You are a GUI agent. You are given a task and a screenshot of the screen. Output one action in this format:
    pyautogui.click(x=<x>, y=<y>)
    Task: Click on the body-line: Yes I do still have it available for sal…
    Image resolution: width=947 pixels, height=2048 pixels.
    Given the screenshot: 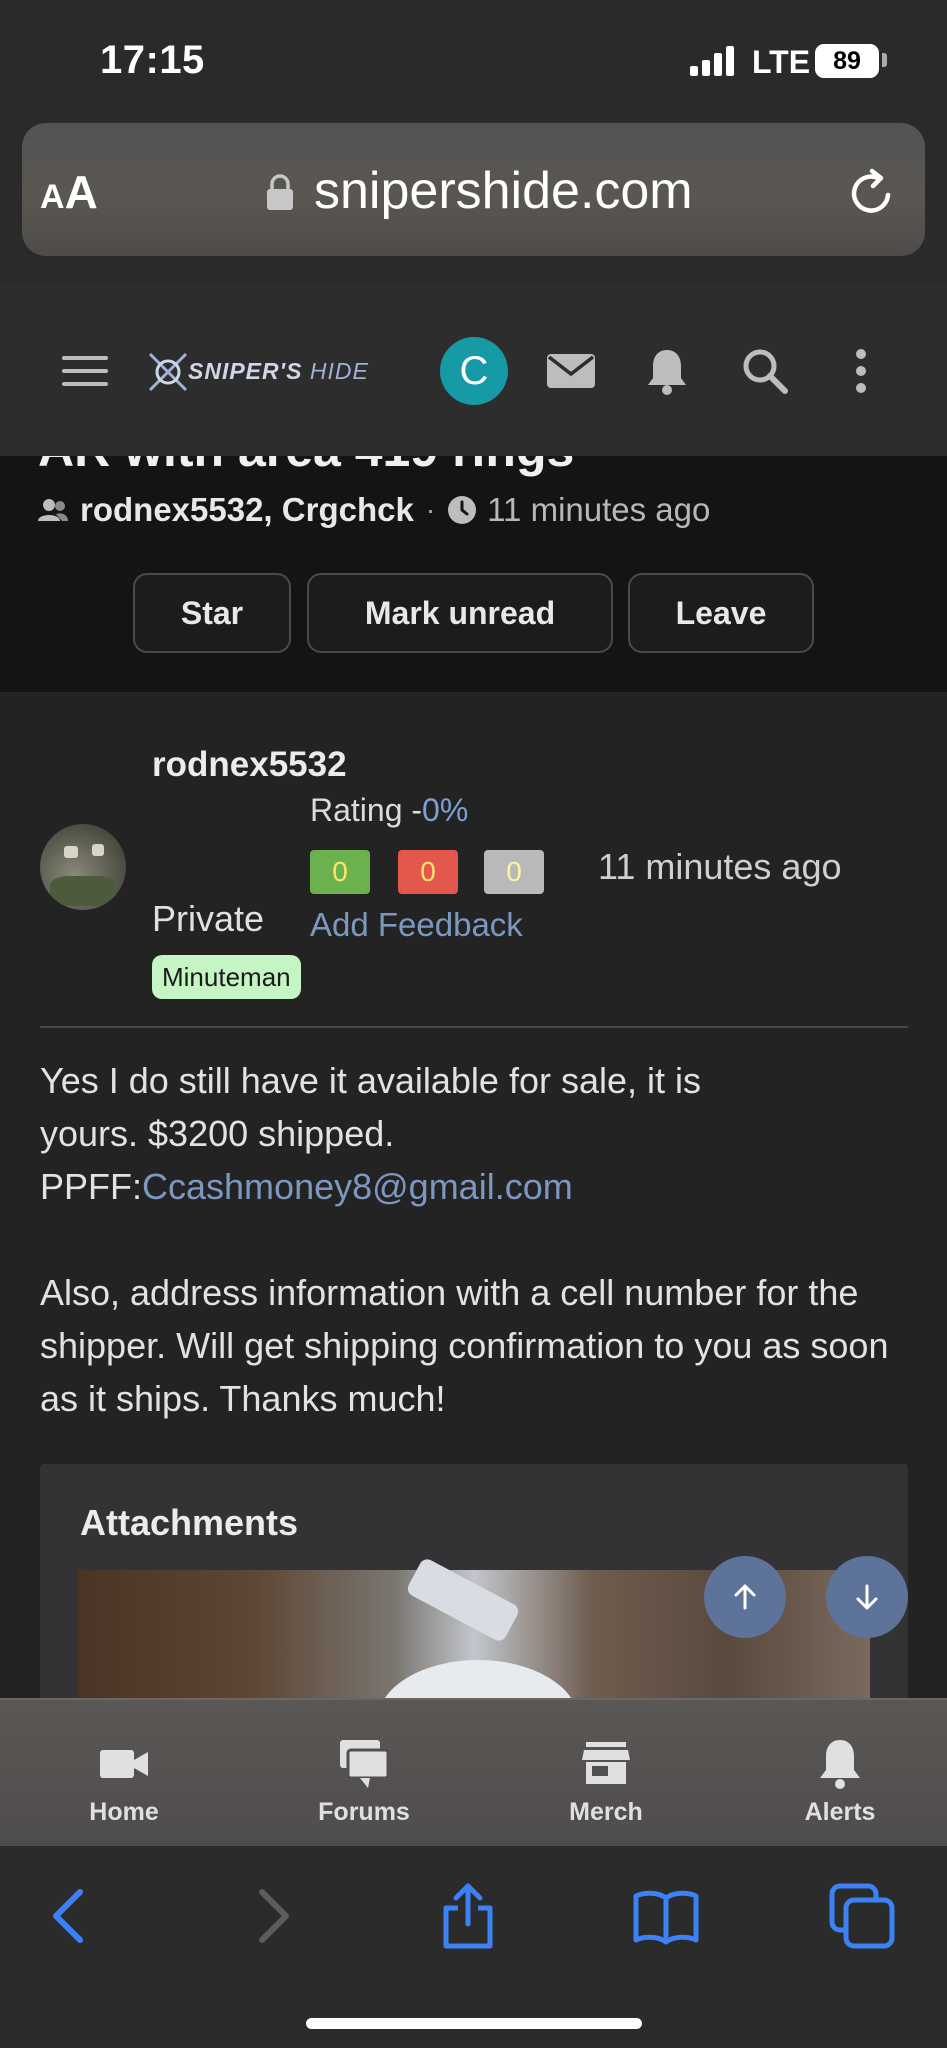 What is the action you would take?
    pyautogui.click(x=371, y=1080)
    